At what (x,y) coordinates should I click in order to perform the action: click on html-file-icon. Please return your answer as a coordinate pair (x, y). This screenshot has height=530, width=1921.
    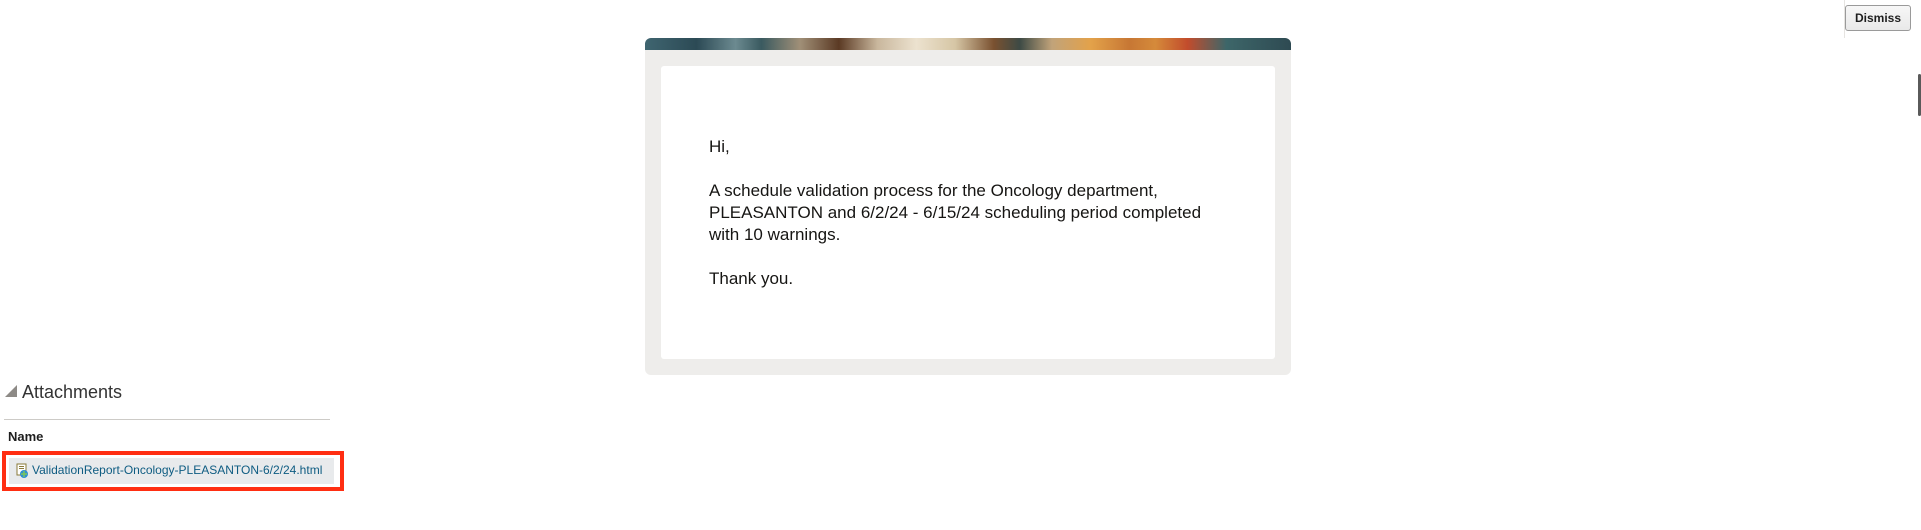
    Looking at the image, I should click on (22, 470).